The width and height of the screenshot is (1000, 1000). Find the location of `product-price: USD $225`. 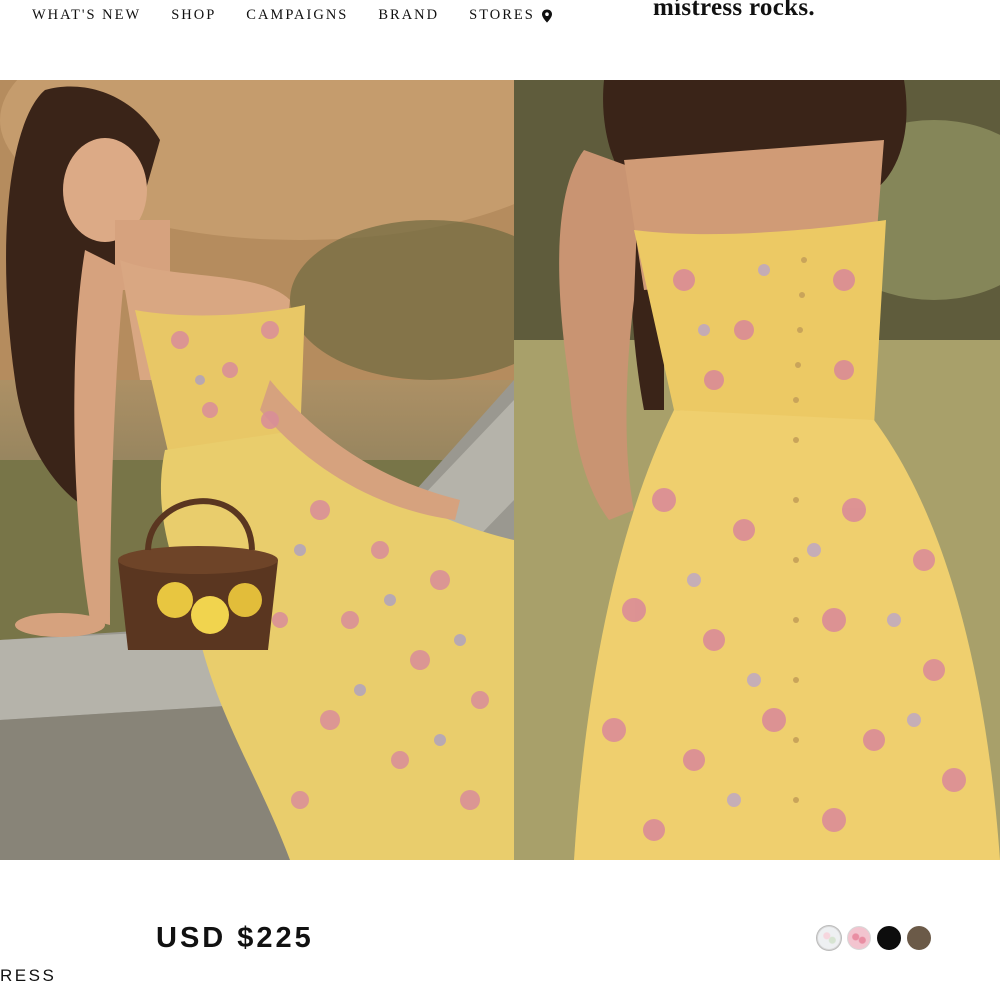

product-price: USD $225 is located at coordinates (235, 938).